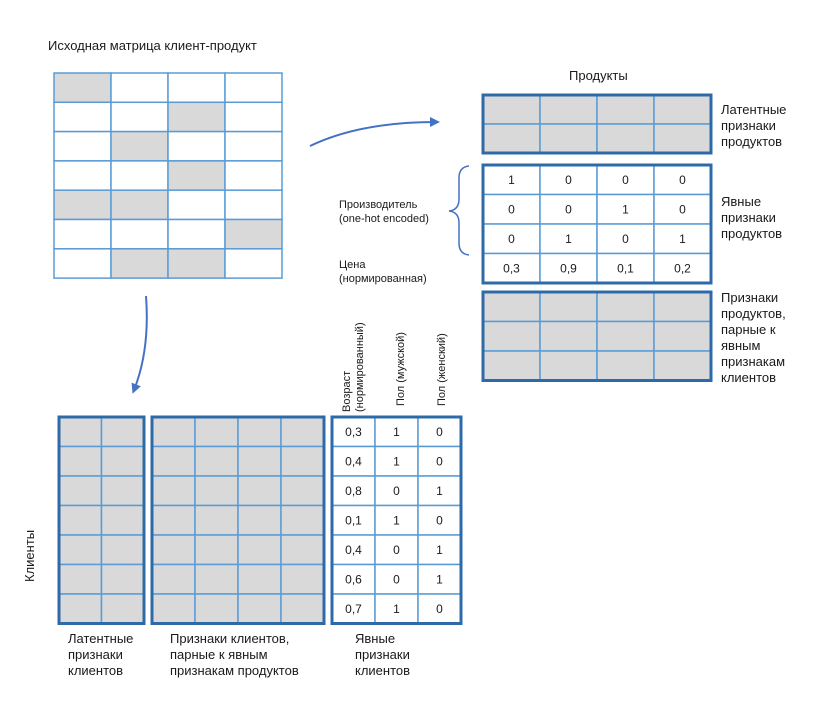 This screenshot has height=705, width=832. I want to click on client-explicit-matrix-value: 0,6, so click(353, 579).